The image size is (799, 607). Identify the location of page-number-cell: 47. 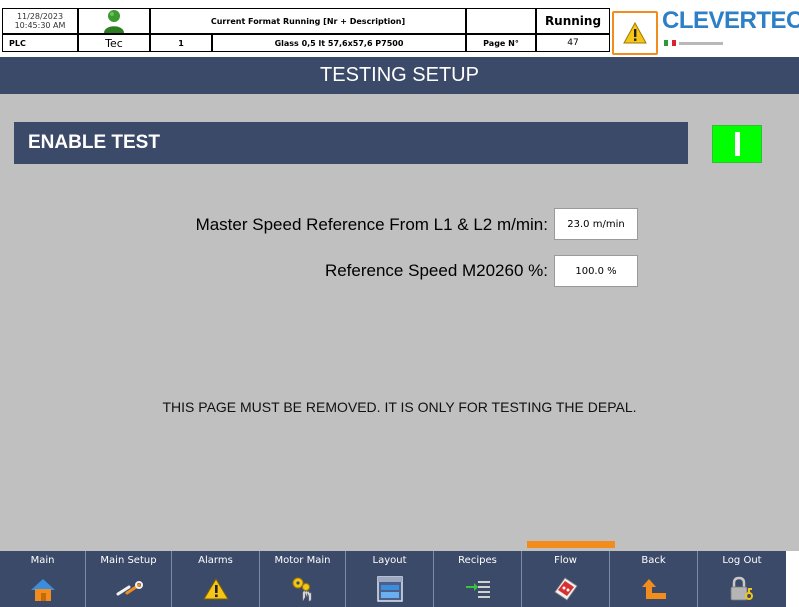
(573, 43).